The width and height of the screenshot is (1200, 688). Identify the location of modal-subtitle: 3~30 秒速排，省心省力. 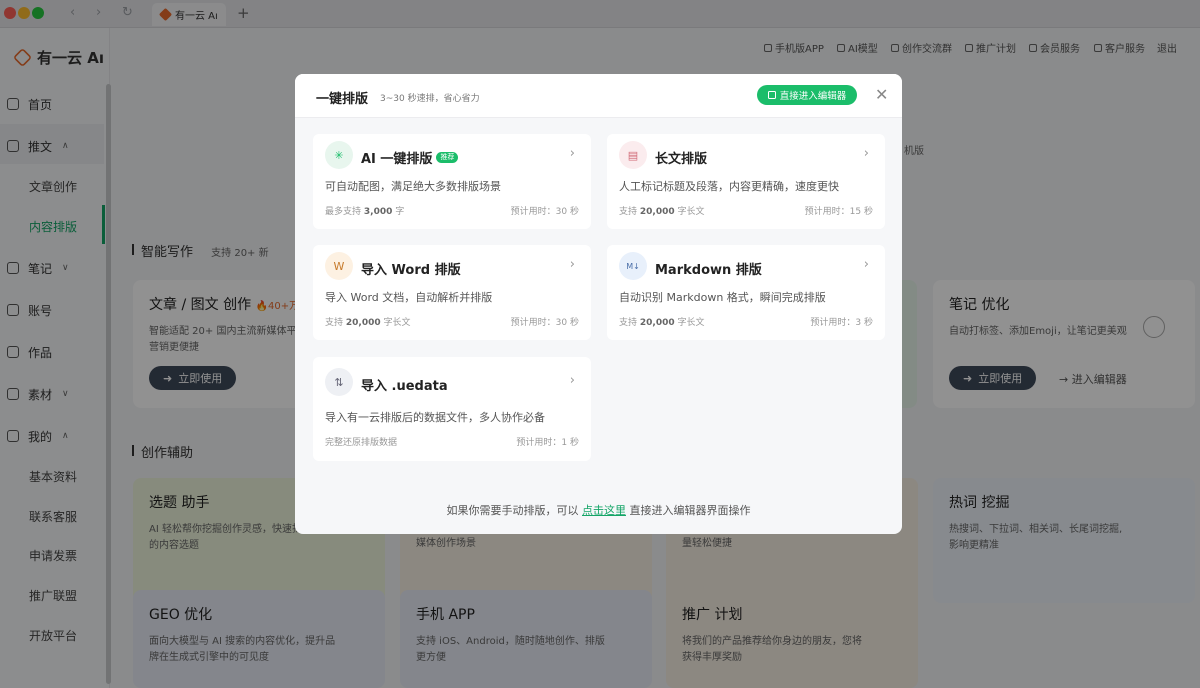
(430, 99).